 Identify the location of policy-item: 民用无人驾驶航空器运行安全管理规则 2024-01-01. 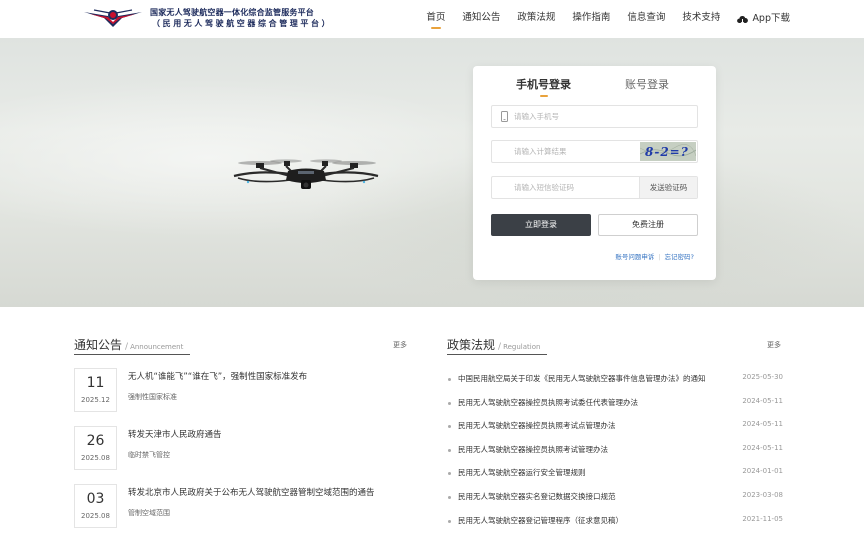
(615, 474).